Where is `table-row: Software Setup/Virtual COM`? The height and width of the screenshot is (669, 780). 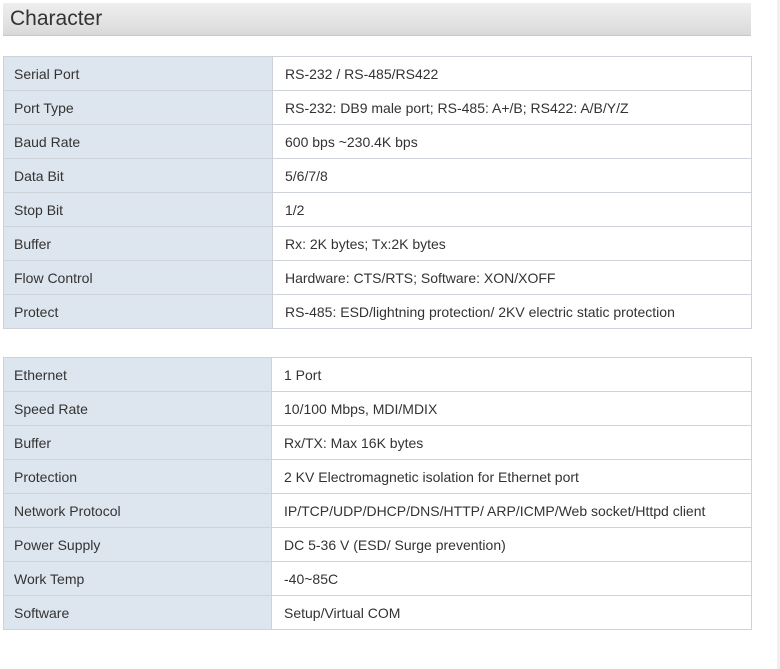
table-row: Software Setup/Virtual COM is located at coordinates (377, 612).